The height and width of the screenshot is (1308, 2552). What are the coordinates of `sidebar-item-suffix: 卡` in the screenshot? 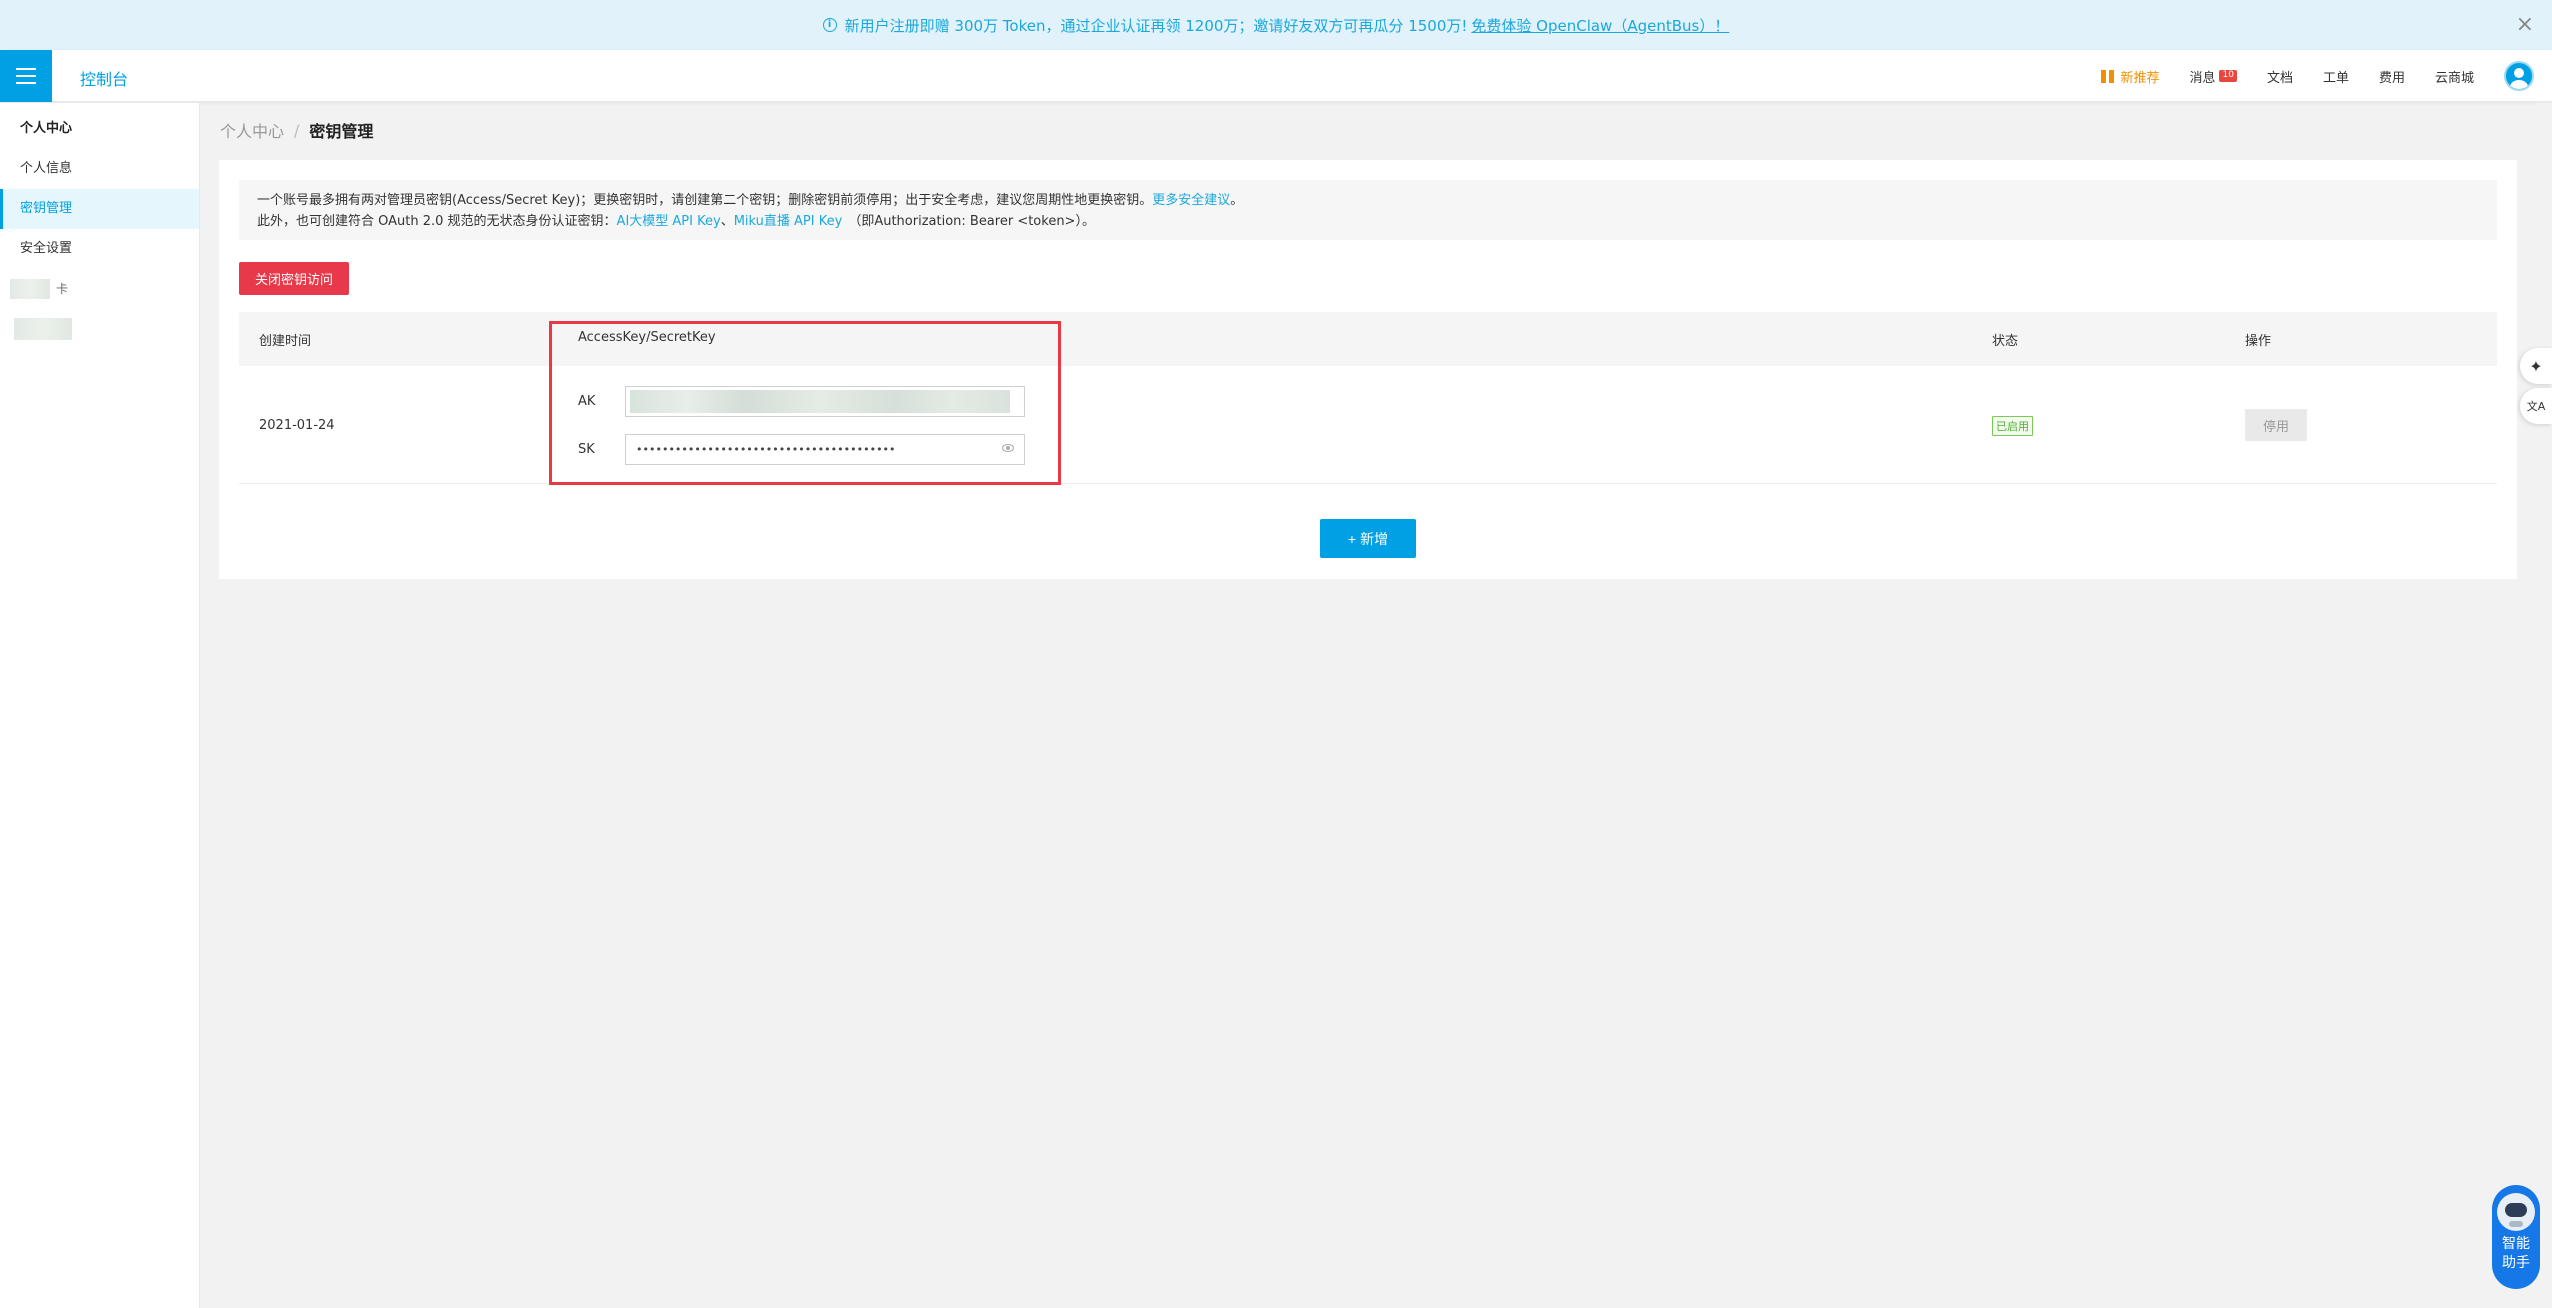 It's located at (62, 289).